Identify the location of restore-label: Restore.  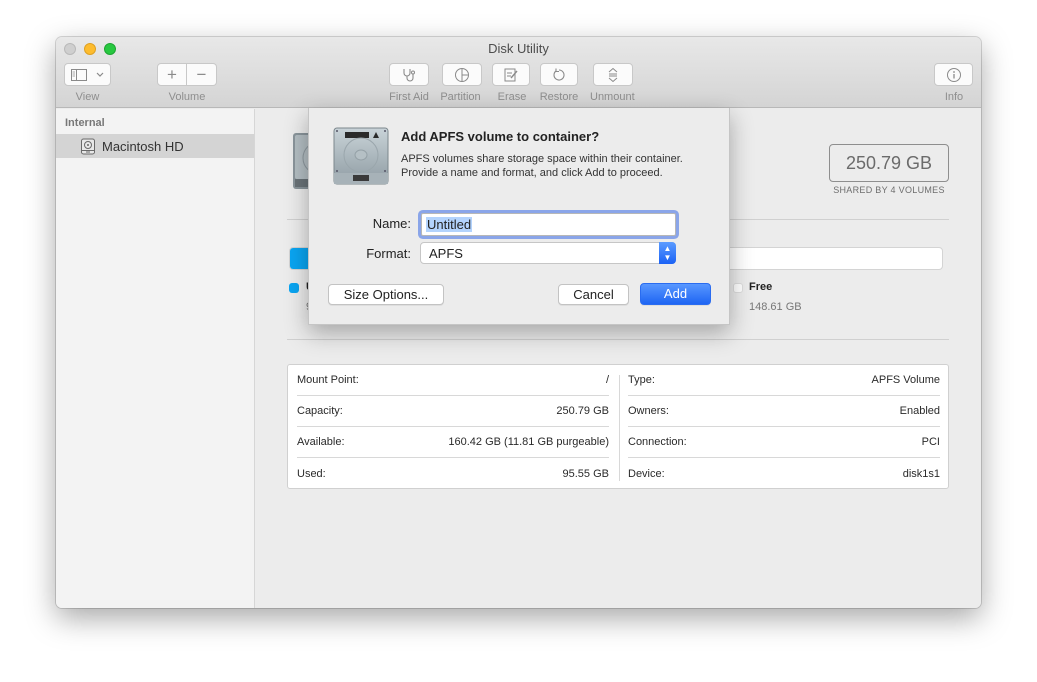
(559, 97).